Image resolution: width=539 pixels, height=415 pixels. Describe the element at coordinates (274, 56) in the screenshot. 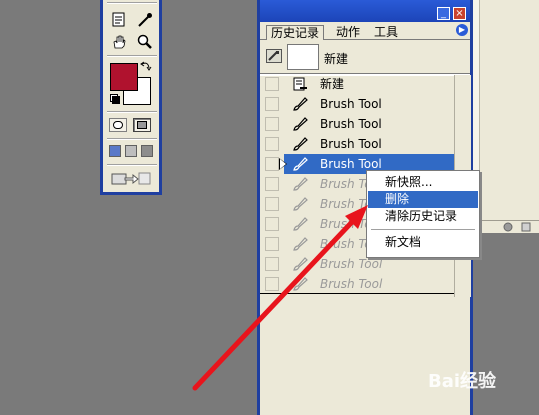

I see `history-brush-source-icon` at that location.